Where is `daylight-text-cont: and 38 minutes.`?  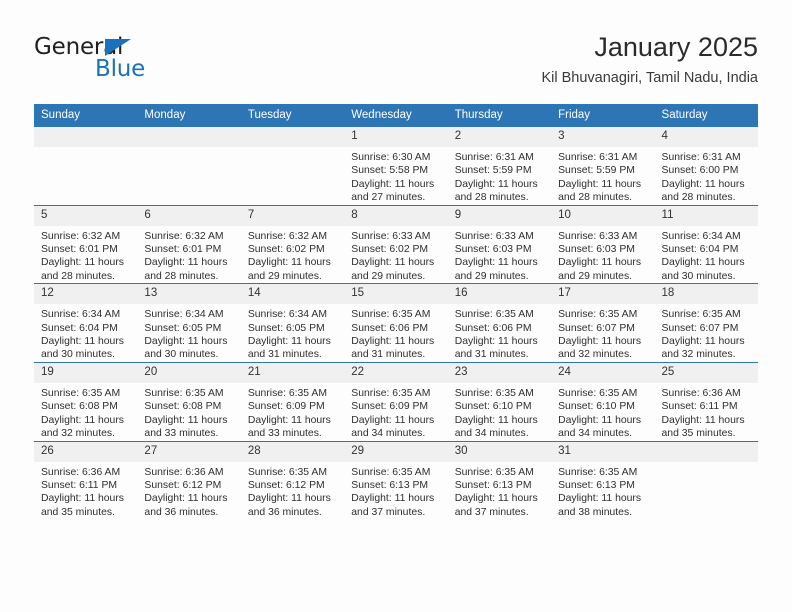
daylight-text-cont: and 38 minutes. is located at coordinates (595, 512).